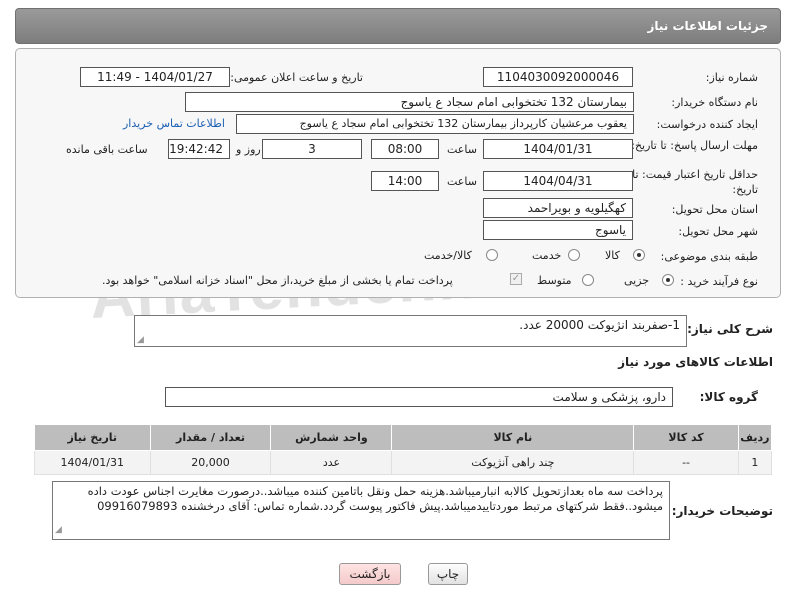 Image resolution: width=788 pixels, height=598 pixels. What do you see at coordinates (398, 26) in the screenshot?
I see `page-header: جزئیات اطلاعات نیاز` at bounding box center [398, 26].